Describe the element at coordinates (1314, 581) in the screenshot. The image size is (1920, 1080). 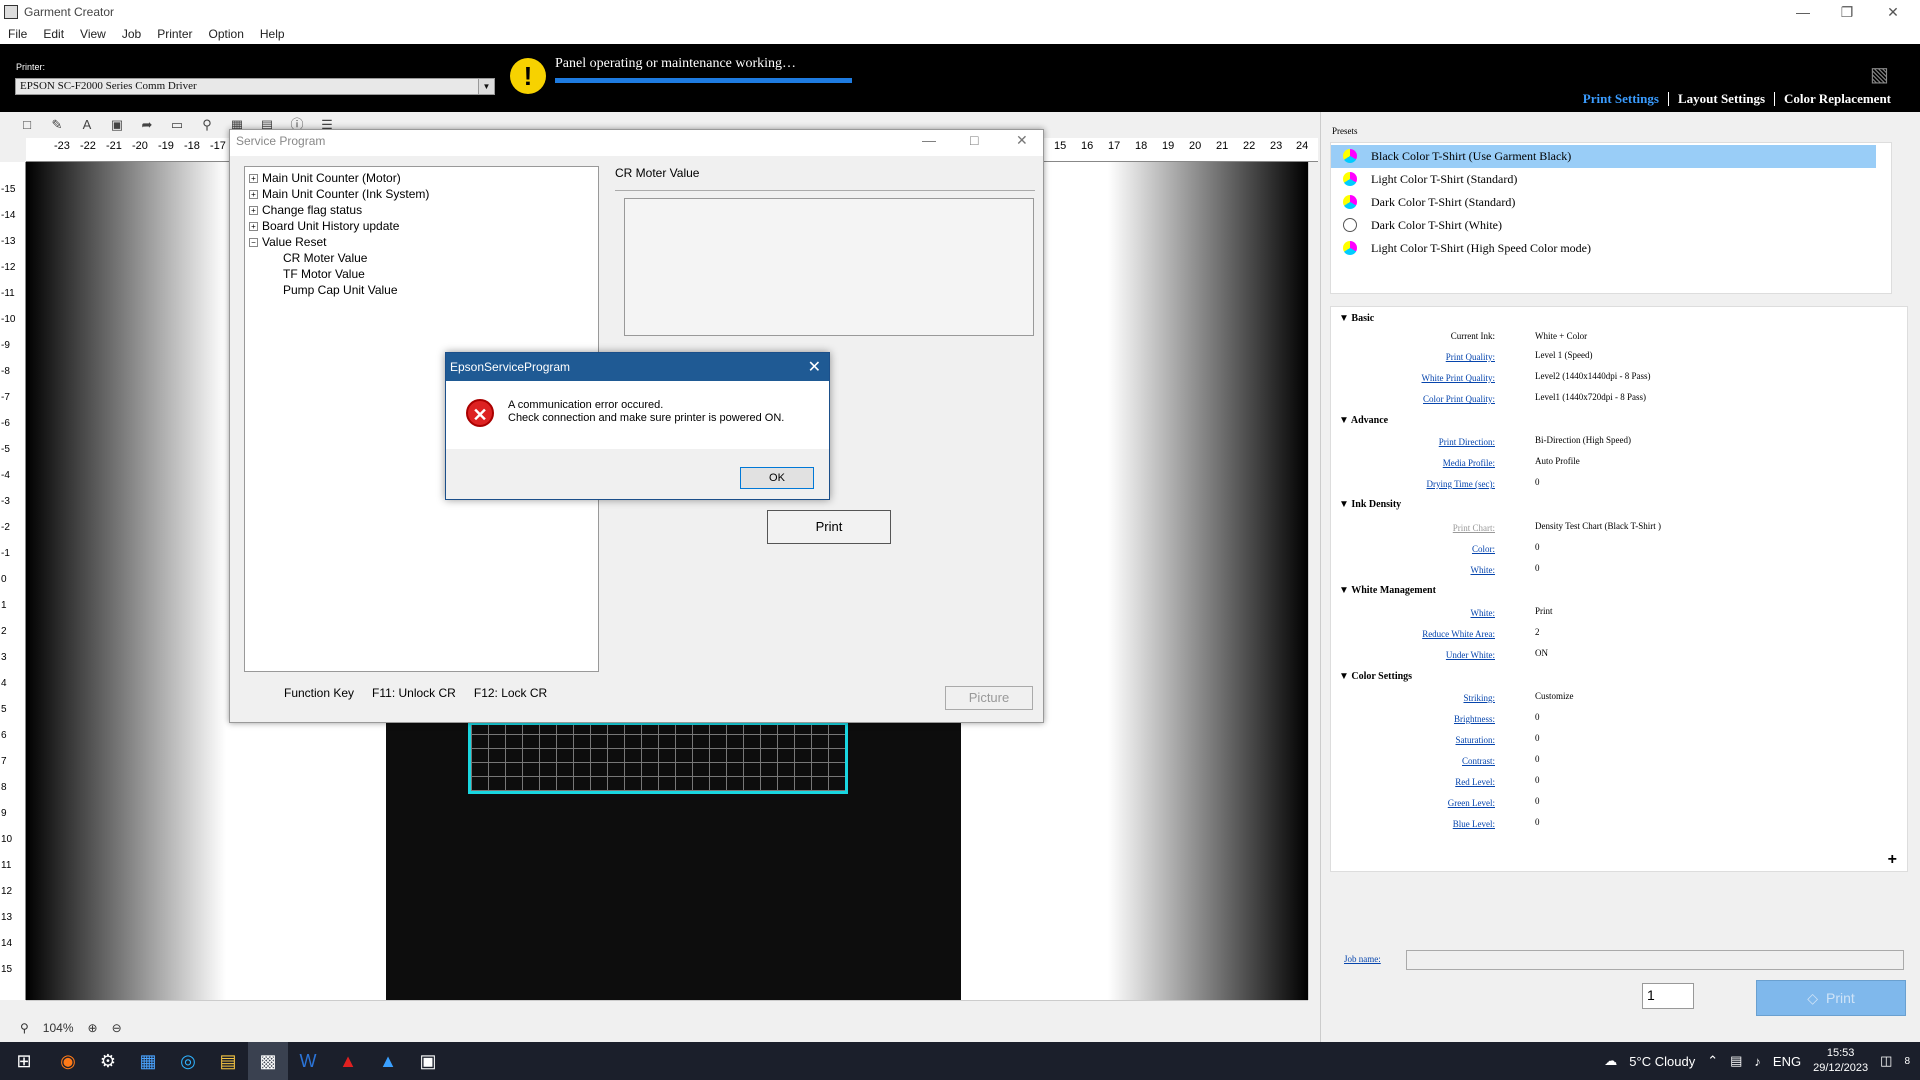
I see `canvas-vertical-scrollbar` at that location.